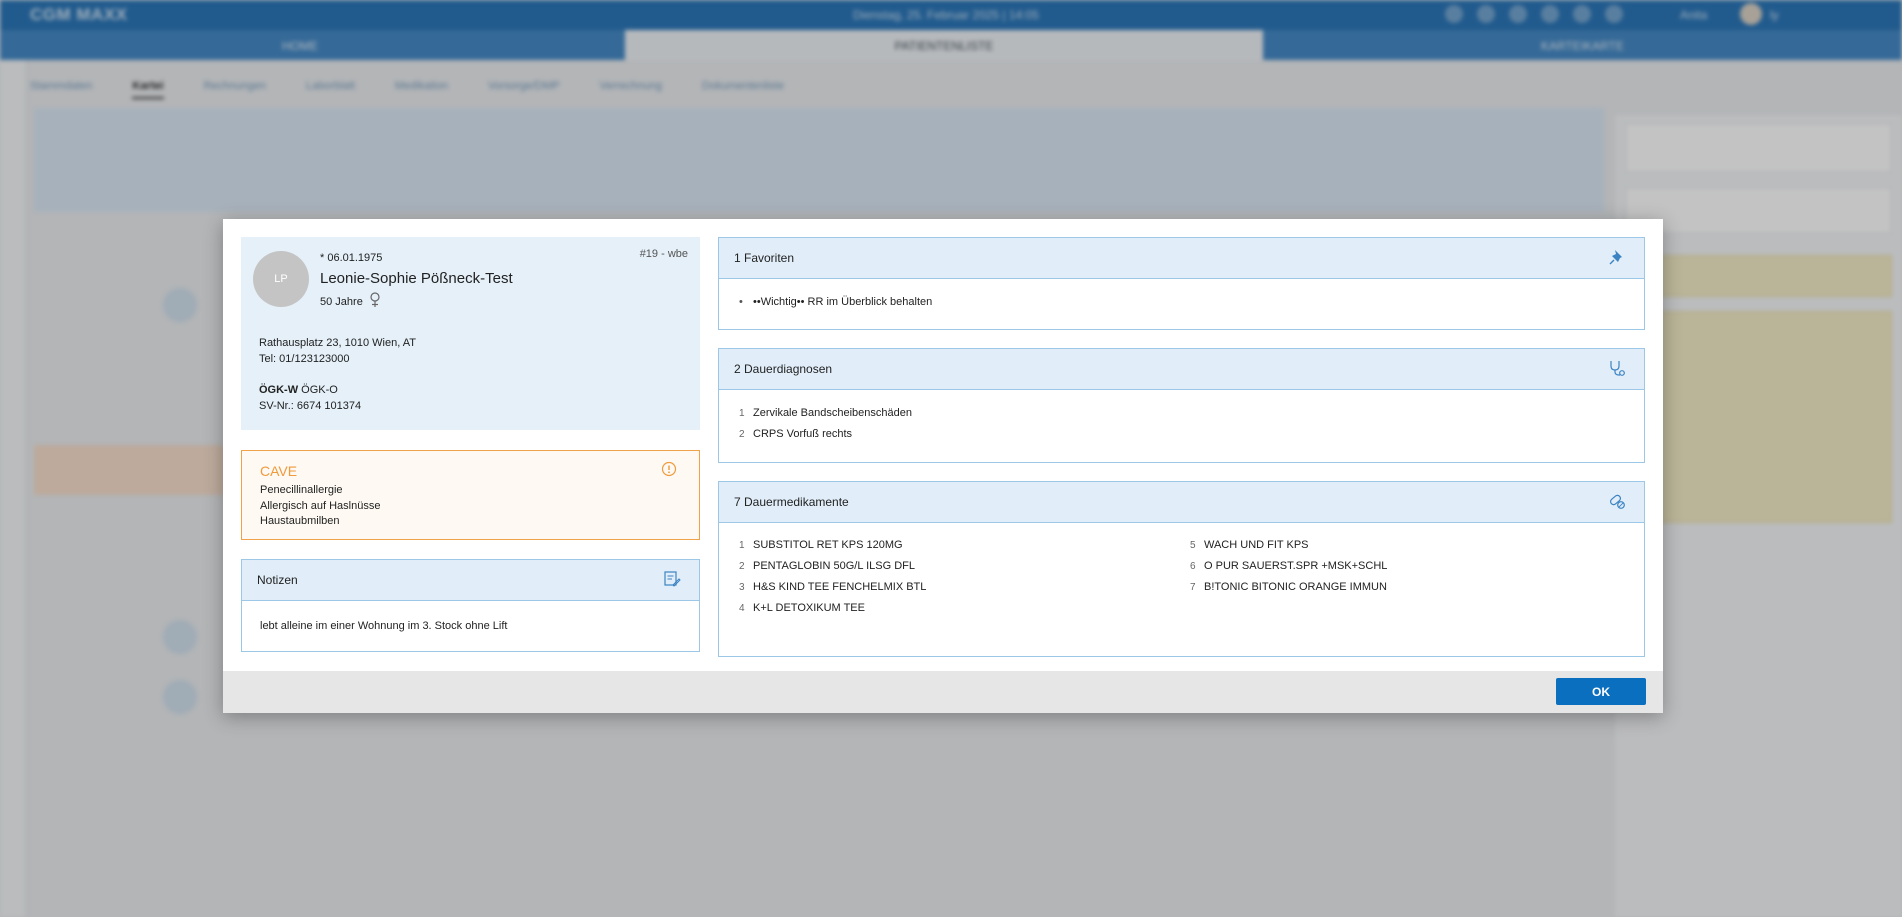  What do you see at coordinates (791, 502) in the screenshot?
I see `medications-title: 7 Dauermedikamente` at bounding box center [791, 502].